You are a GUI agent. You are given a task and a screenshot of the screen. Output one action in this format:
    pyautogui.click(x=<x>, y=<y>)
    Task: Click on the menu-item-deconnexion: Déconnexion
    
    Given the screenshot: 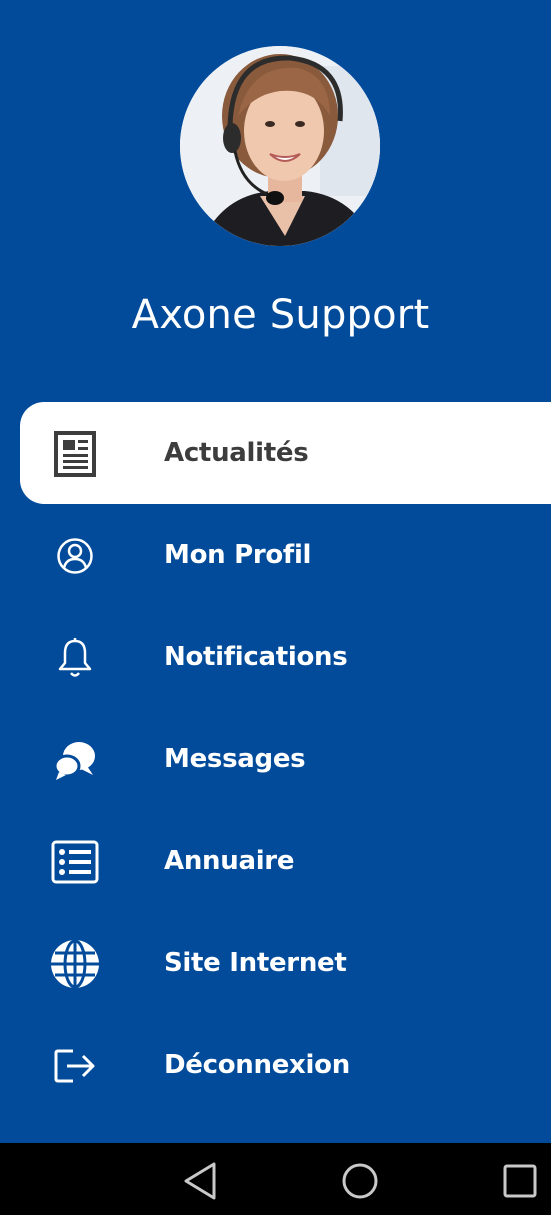 What is the action you would take?
    pyautogui.click(x=285, y=1065)
    